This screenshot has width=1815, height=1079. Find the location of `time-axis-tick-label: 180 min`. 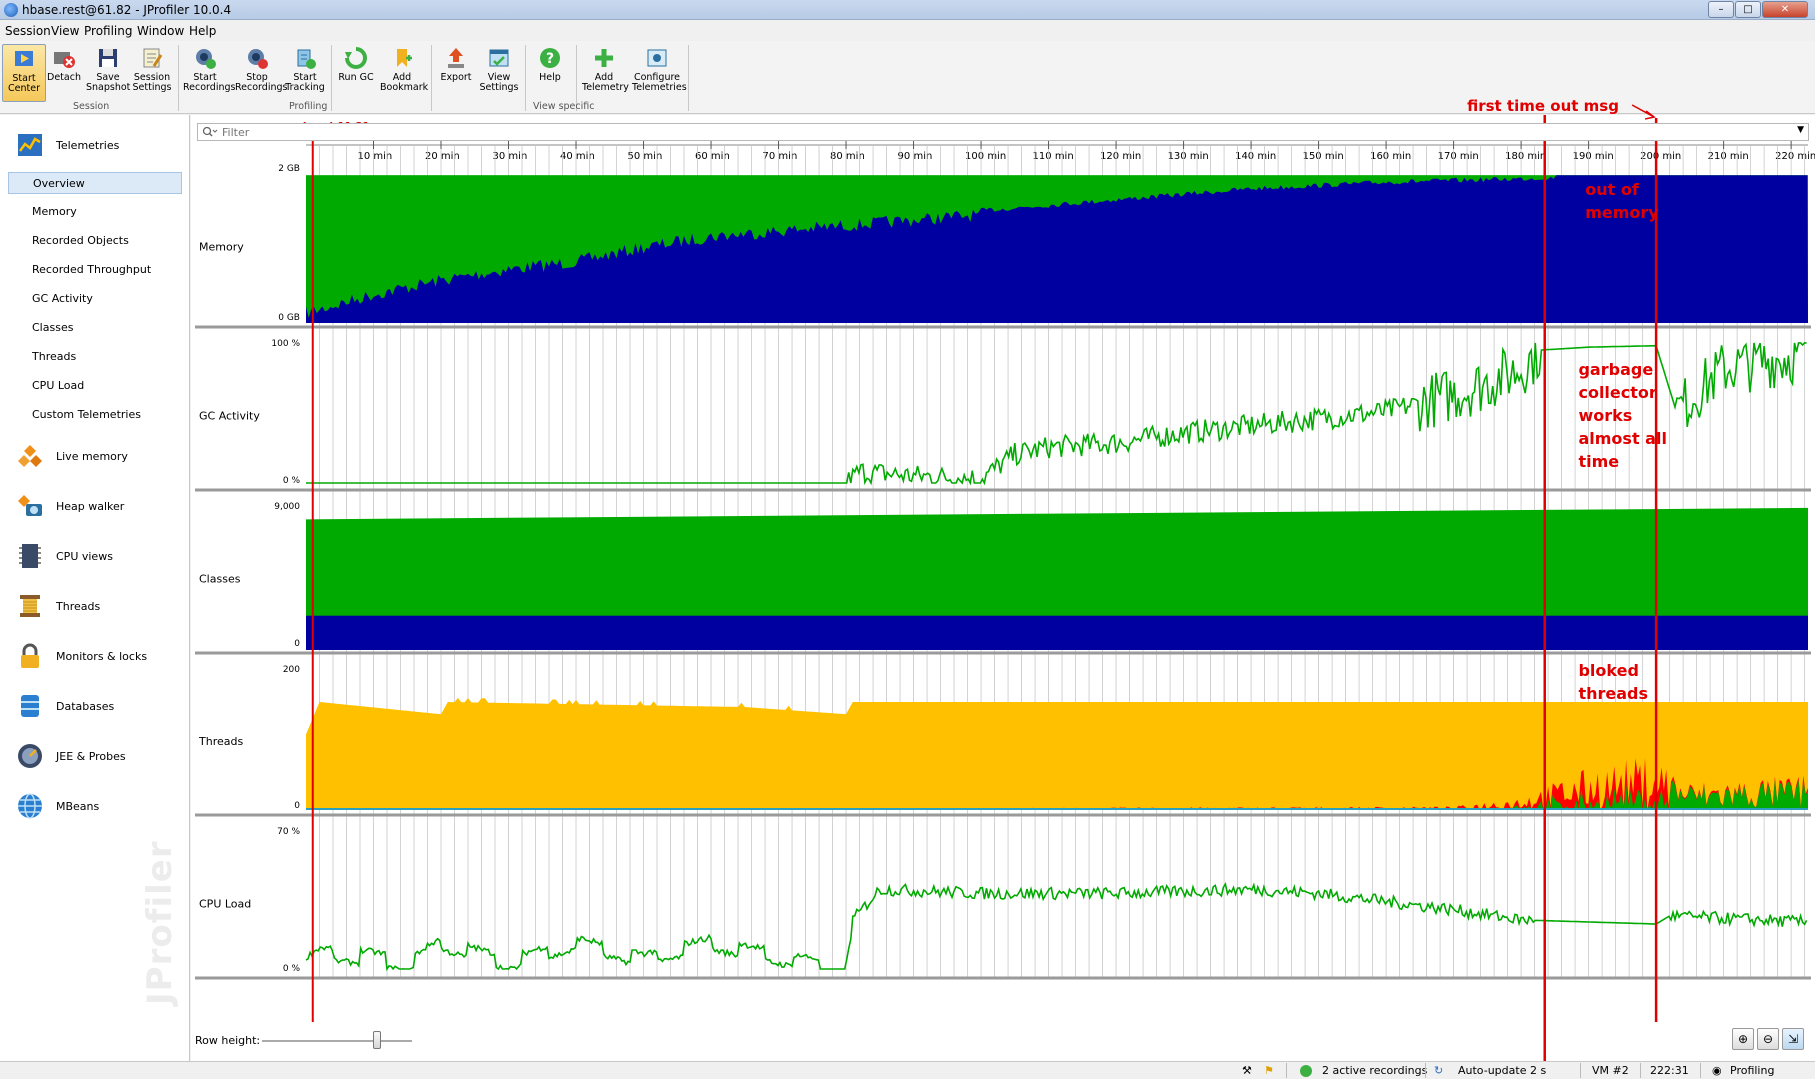

time-axis-tick-label: 180 min is located at coordinates (1525, 156).